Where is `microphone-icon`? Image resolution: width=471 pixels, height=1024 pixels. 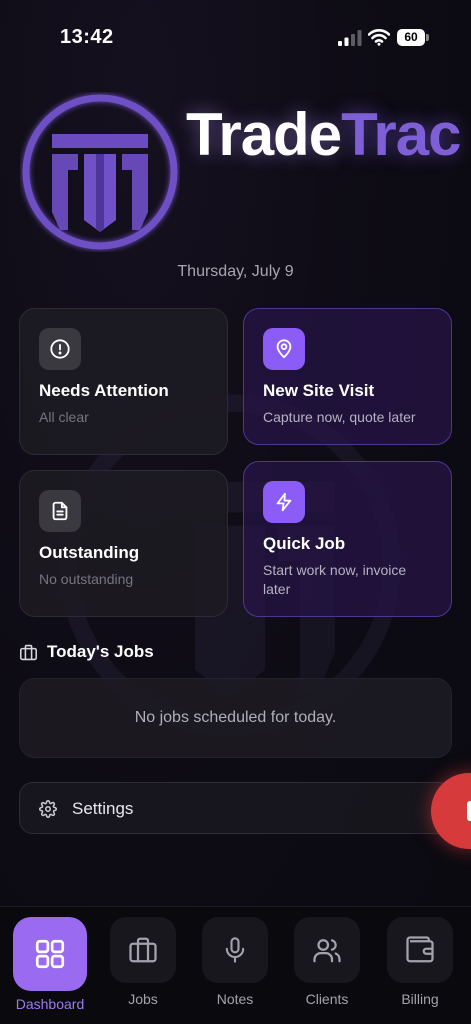 microphone-icon is located at coordinates (235, 950).